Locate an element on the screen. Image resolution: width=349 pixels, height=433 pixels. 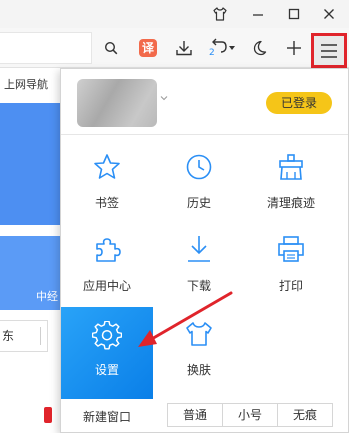
close-button is located at coordinates (329, 14).